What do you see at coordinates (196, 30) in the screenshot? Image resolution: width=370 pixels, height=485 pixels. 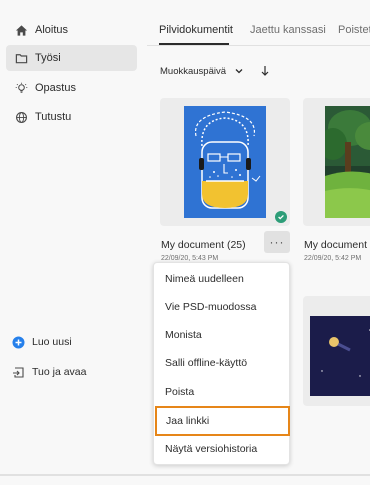 I see `tab-pilvidokumentit: Pilvidokumentit` at bounding box center [196, 30].